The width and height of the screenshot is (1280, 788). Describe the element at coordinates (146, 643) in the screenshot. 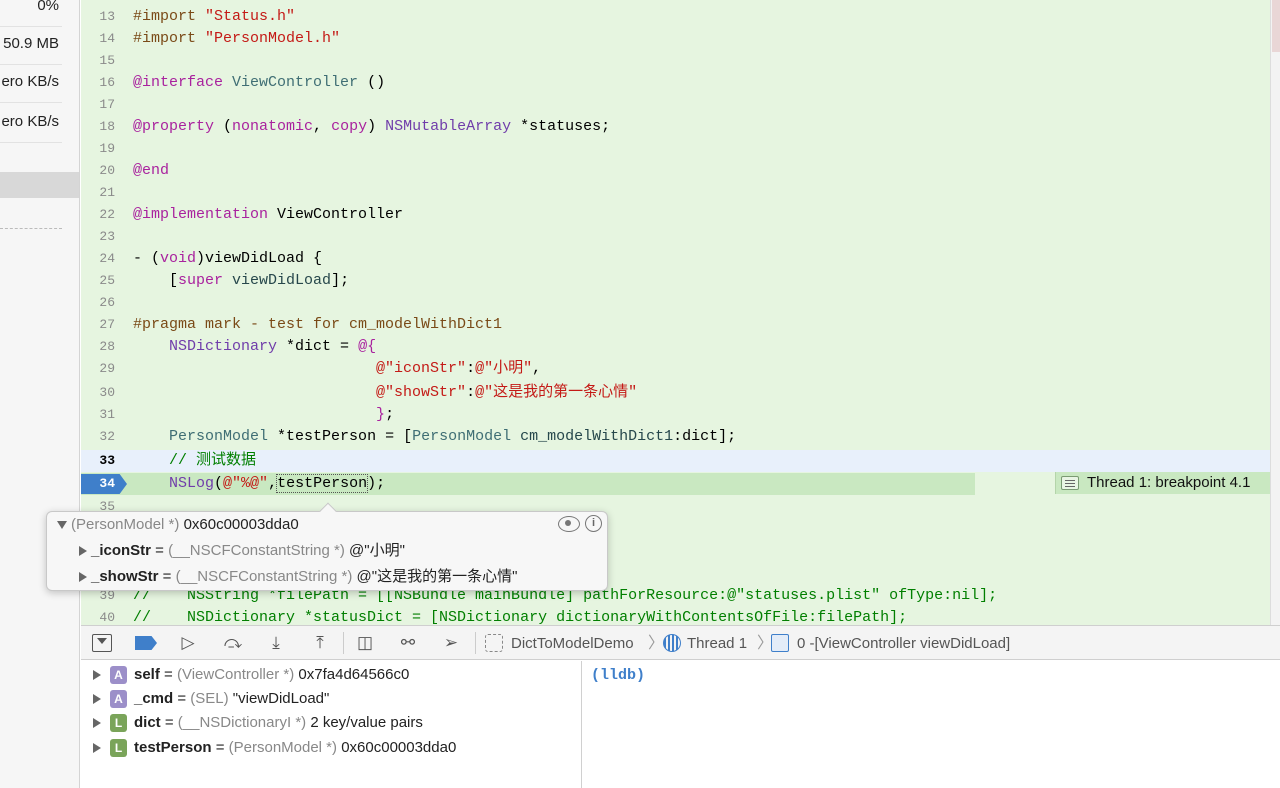

I see `breakpoints-toggle-icon` at that location.